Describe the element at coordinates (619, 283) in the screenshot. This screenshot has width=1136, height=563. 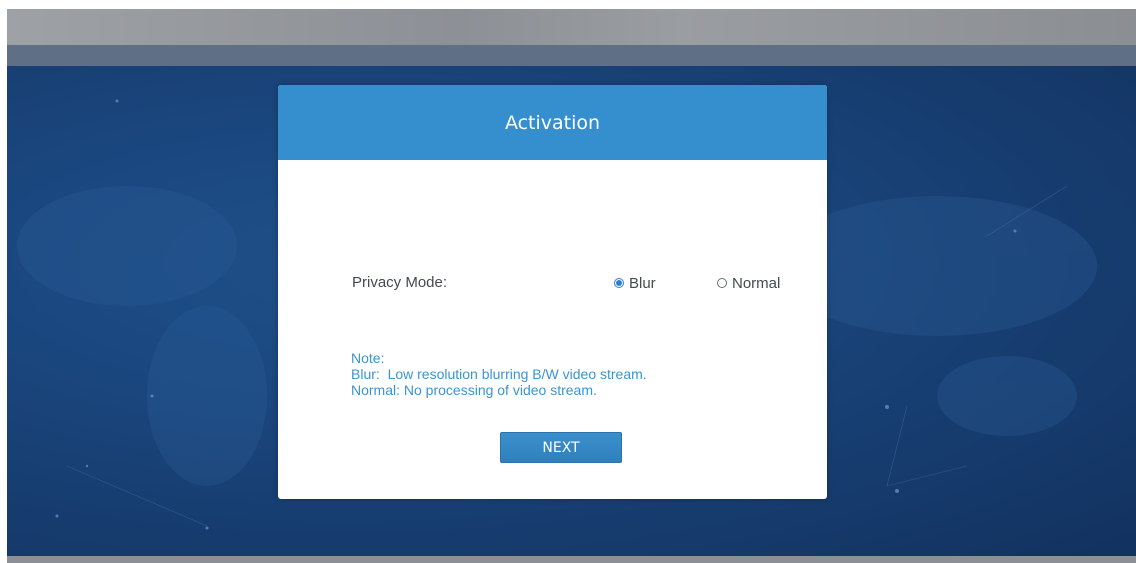
I see `radio-checked-icon` at that location.